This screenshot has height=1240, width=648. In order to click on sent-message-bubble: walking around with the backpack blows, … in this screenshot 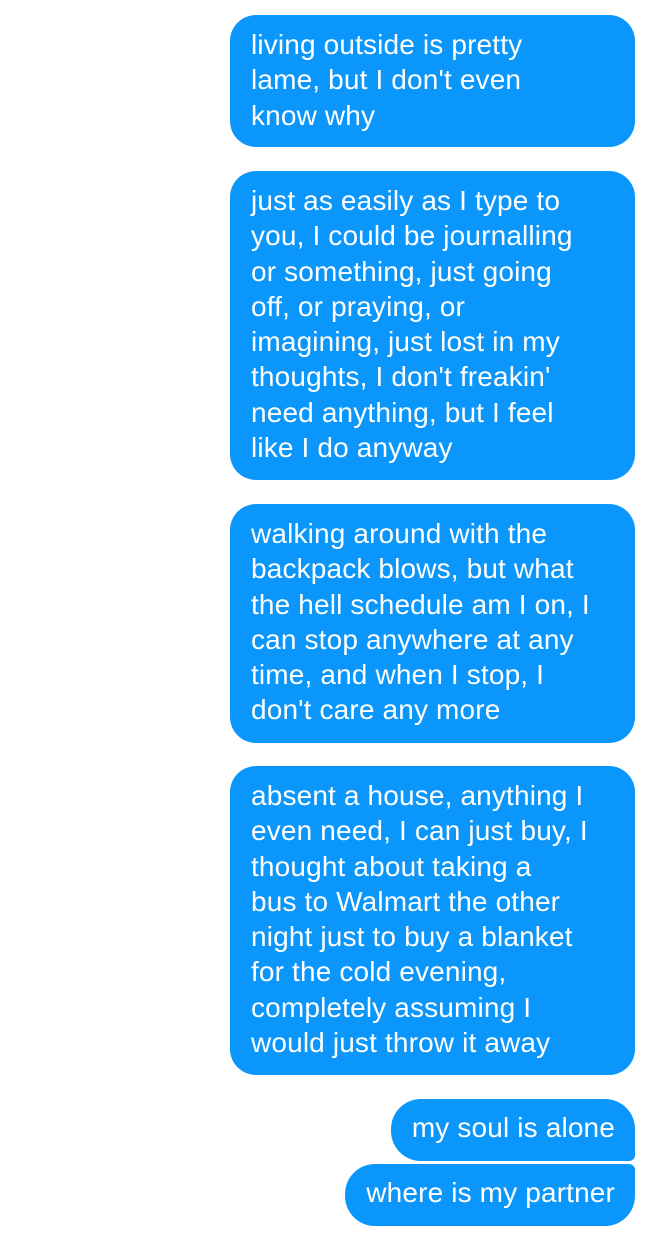, I will do `click(432, 623)`.